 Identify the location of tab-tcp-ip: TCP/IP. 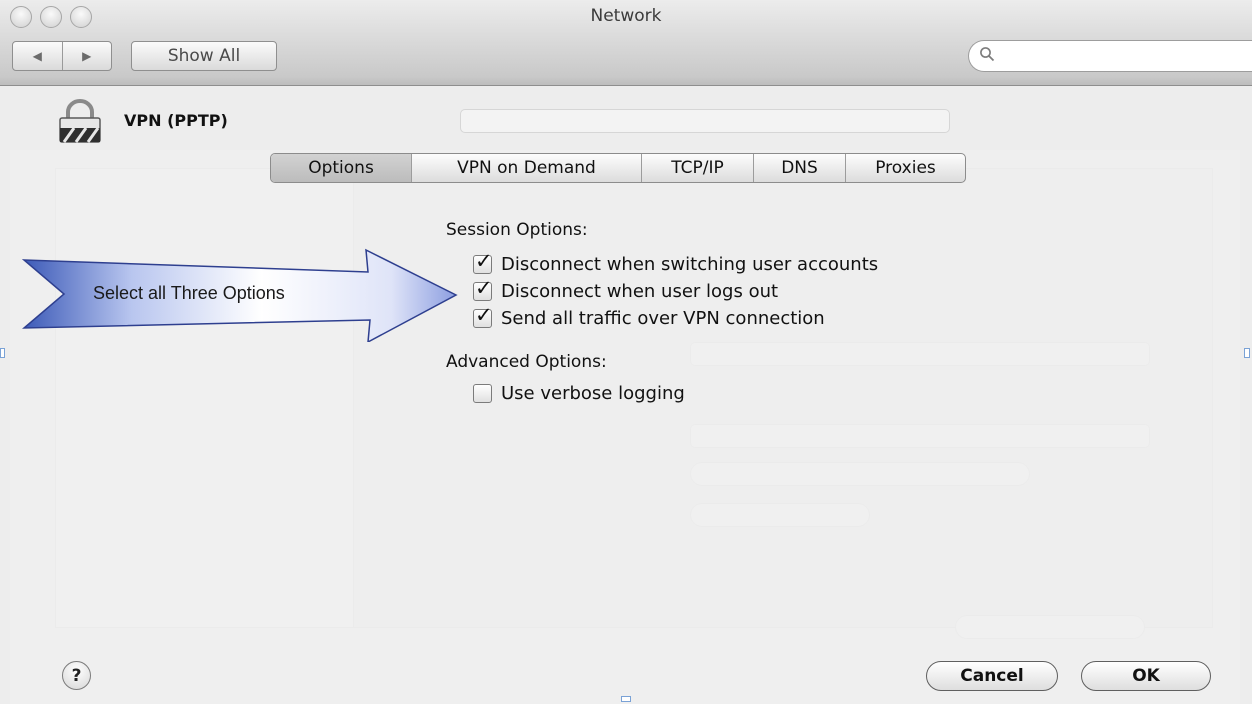
(697, 168).